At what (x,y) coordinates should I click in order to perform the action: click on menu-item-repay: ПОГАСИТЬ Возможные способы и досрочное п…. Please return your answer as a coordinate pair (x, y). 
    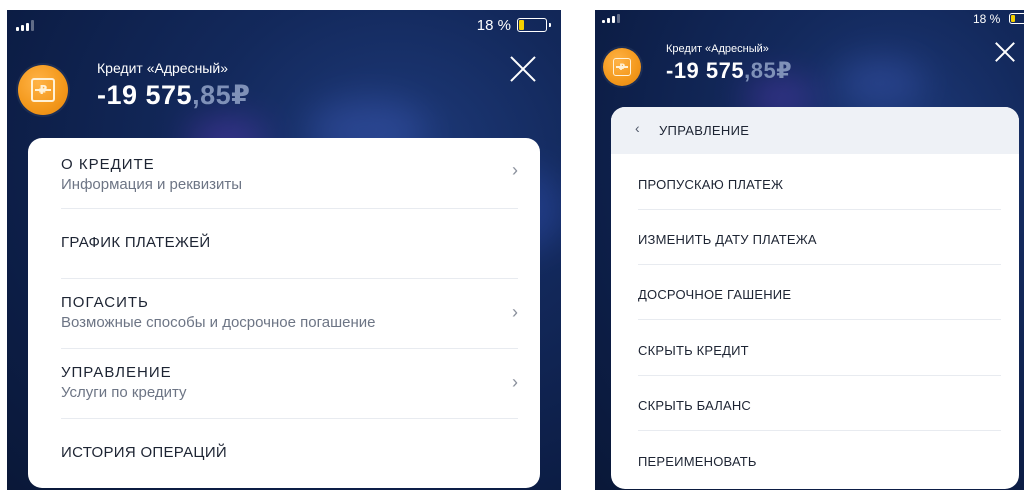
    Looking at the image, I should click on (284, 313).